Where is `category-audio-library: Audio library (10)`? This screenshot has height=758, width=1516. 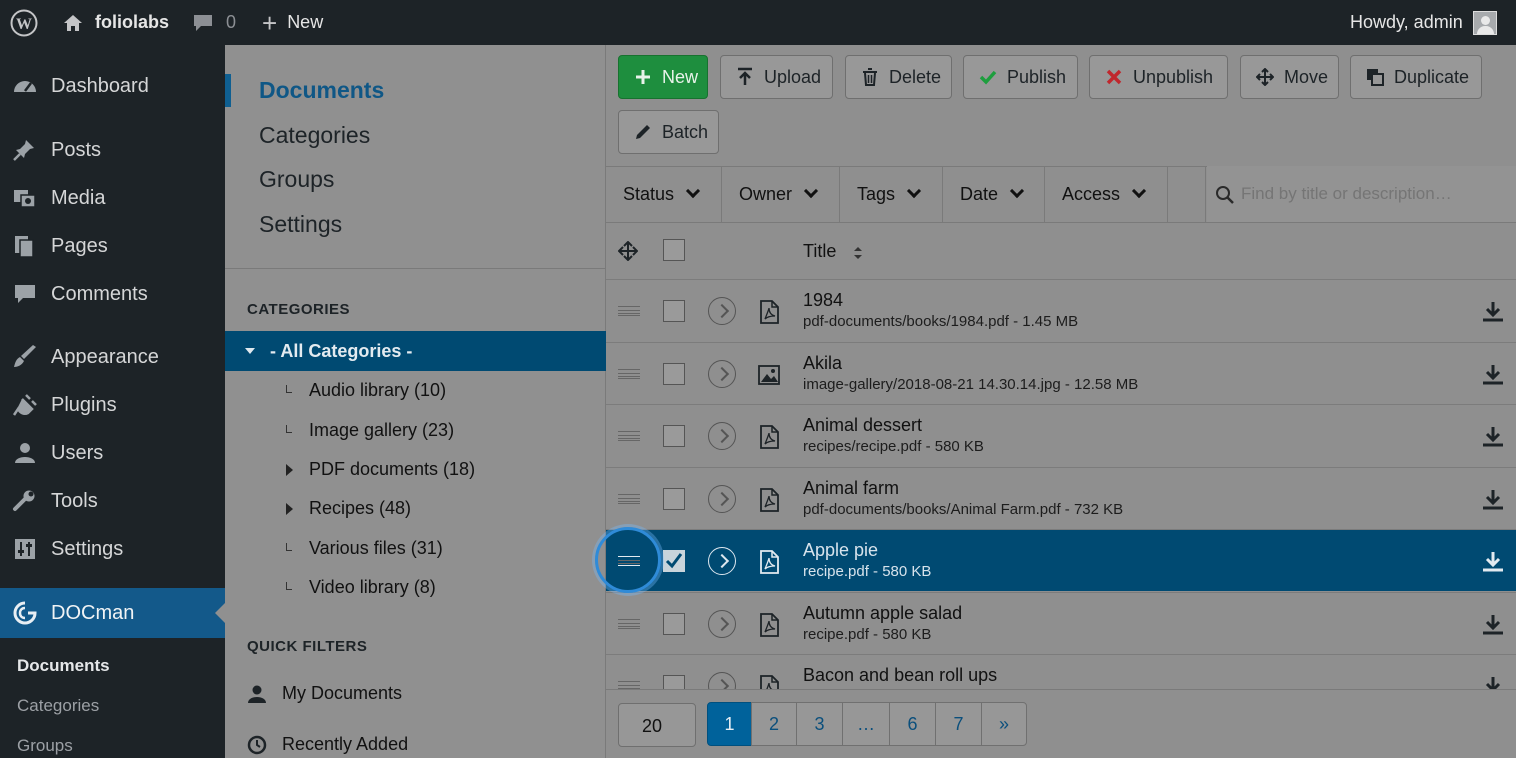
category-audio-library: Audio library (10) is located at coordinates (377, 390).